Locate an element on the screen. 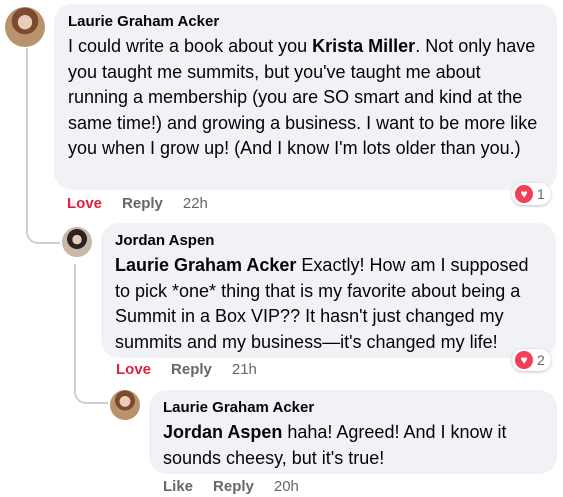 This screenshot has width=563, height=497. reaction-count: ♥ 1 is located at coordinates (531, 194).